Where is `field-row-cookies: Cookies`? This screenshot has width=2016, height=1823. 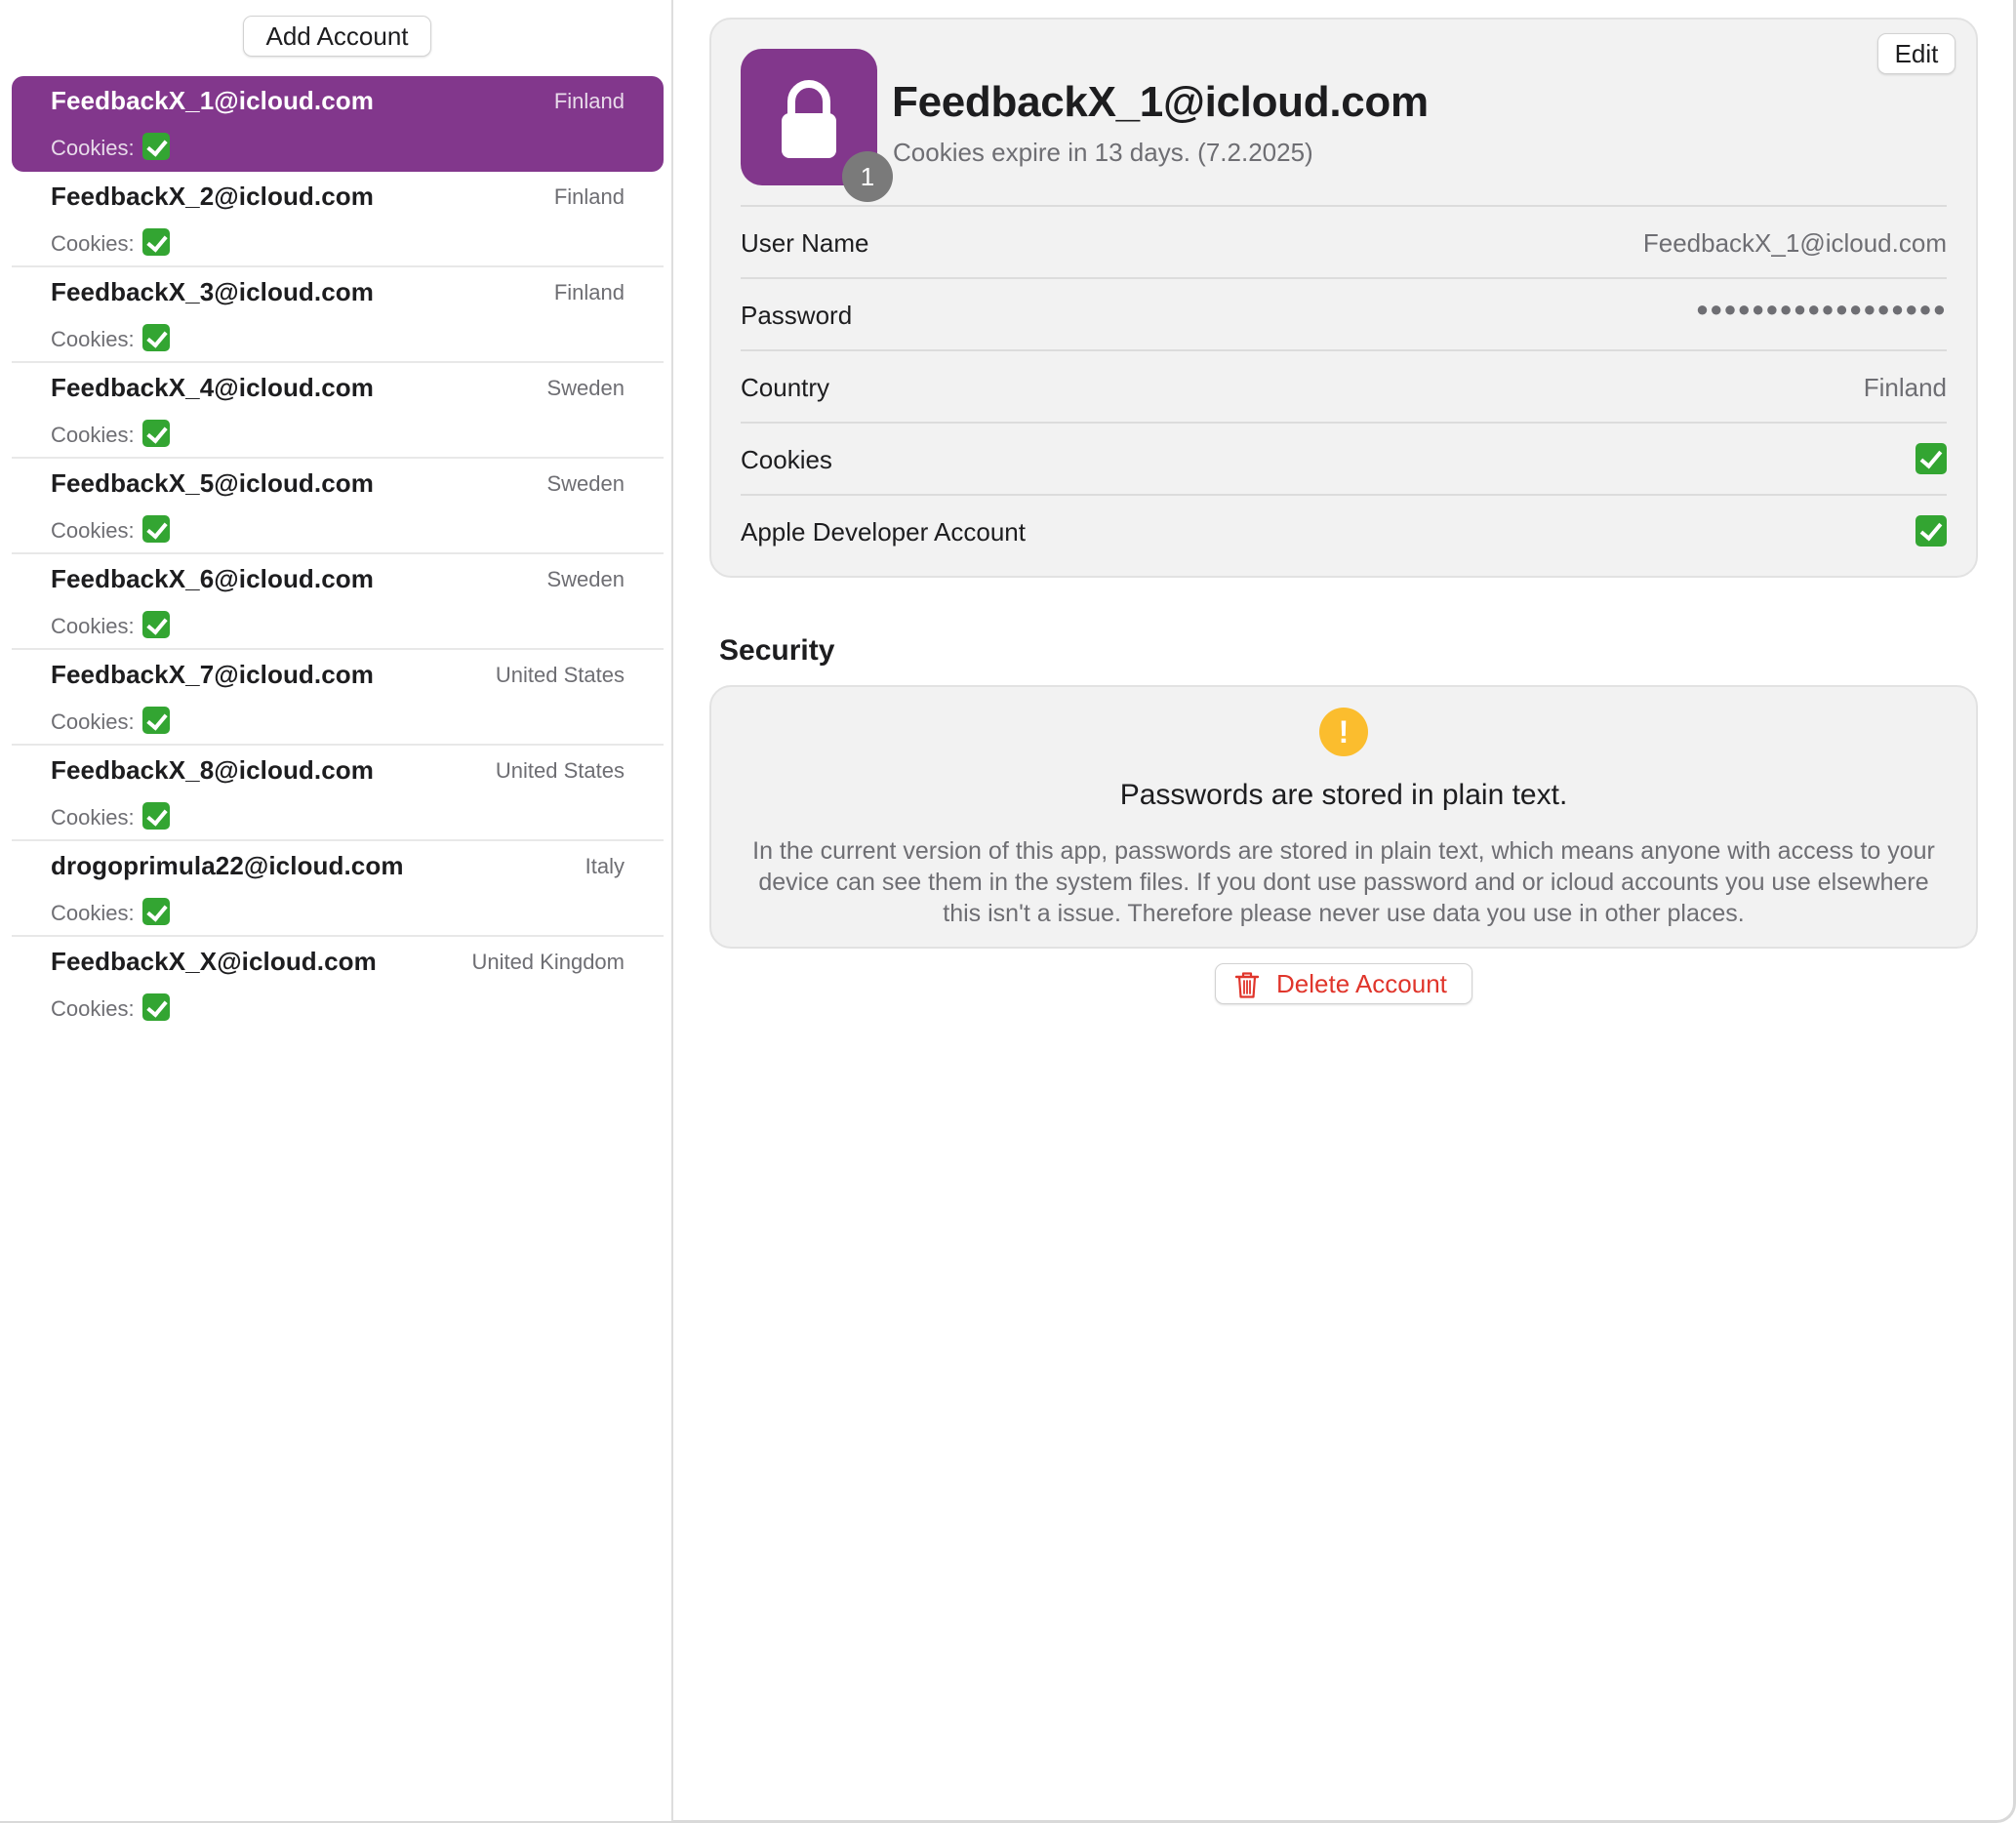
field-row-cookies: Cookies is located at coordinates (1344, 458).